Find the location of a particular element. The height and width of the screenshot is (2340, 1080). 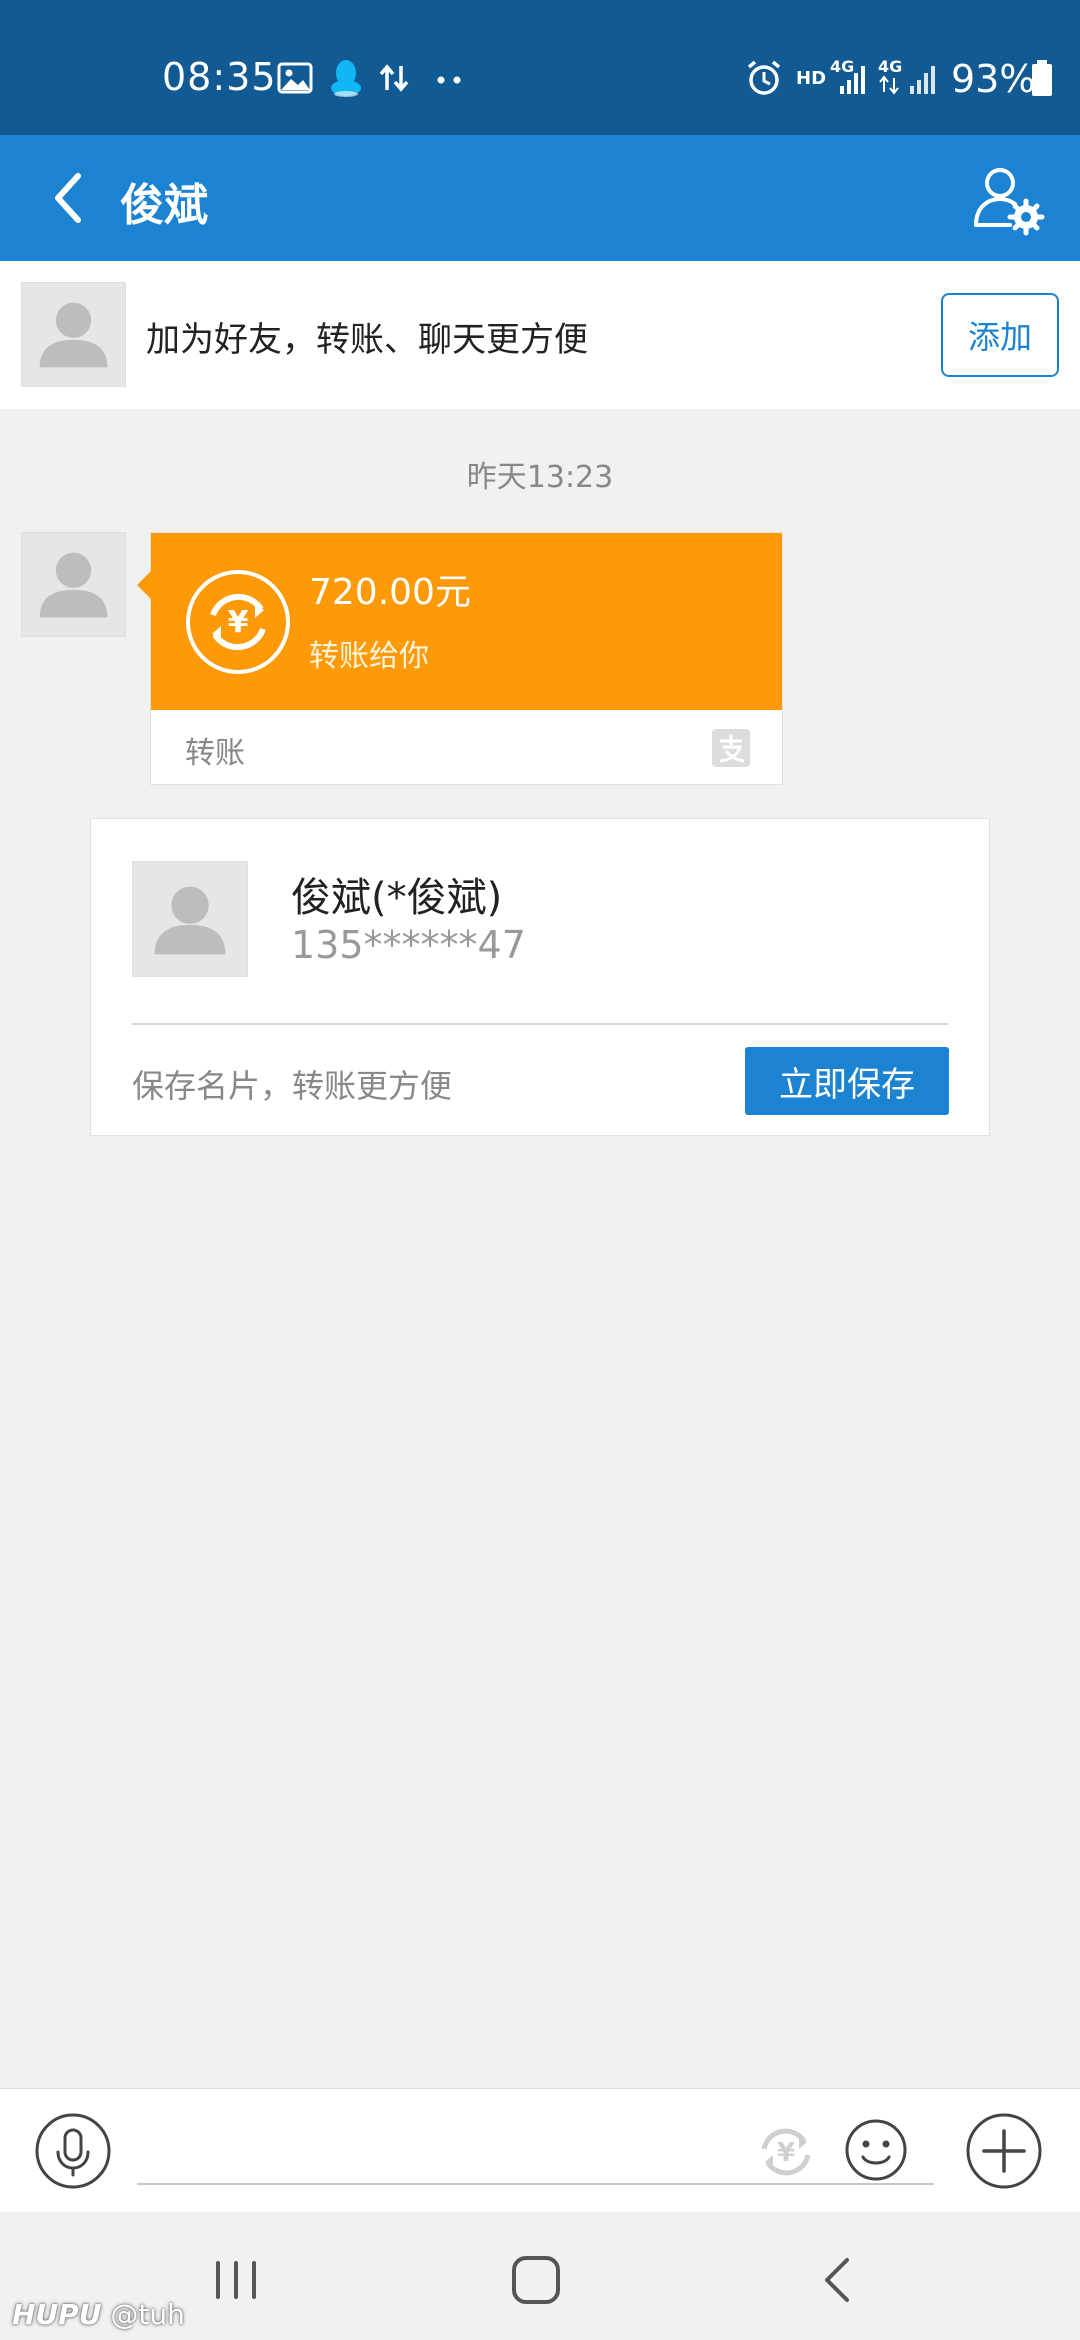

transfer-money-button: ¥ is located at coordinates (786, 2151).